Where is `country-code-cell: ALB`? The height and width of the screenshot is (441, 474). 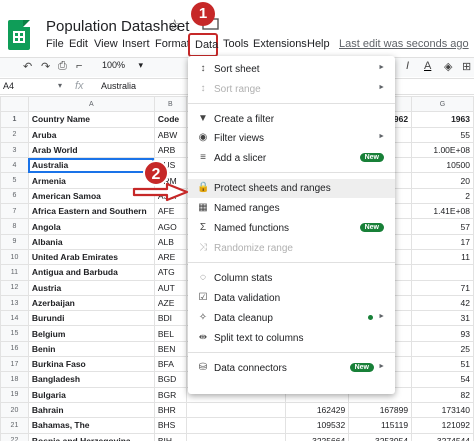 country-code-cell: ALB is located at coordinates (170, 241).